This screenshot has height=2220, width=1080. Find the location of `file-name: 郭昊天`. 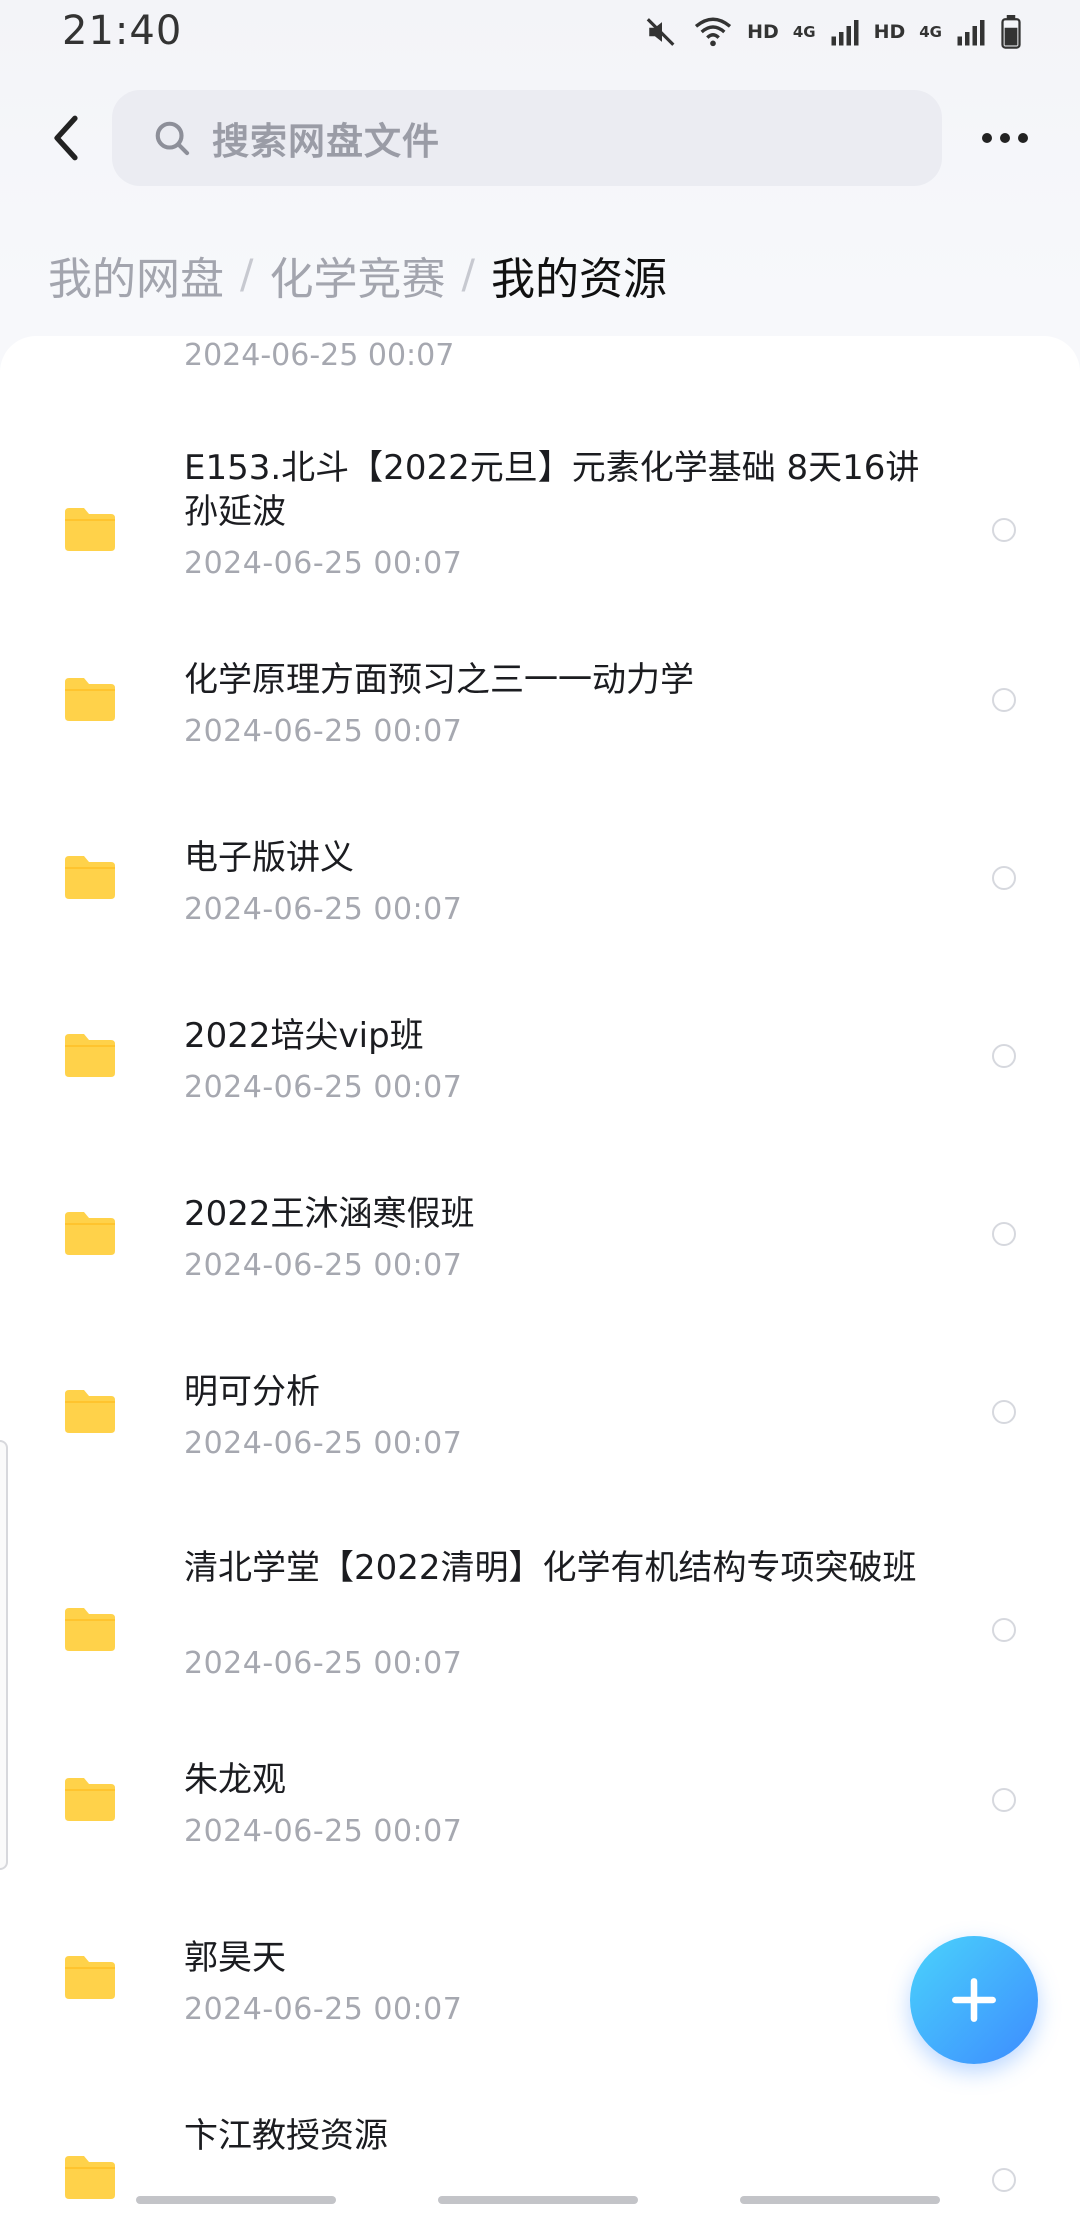

file-name: 郭昊天 is located at coordinates (235, 1958).